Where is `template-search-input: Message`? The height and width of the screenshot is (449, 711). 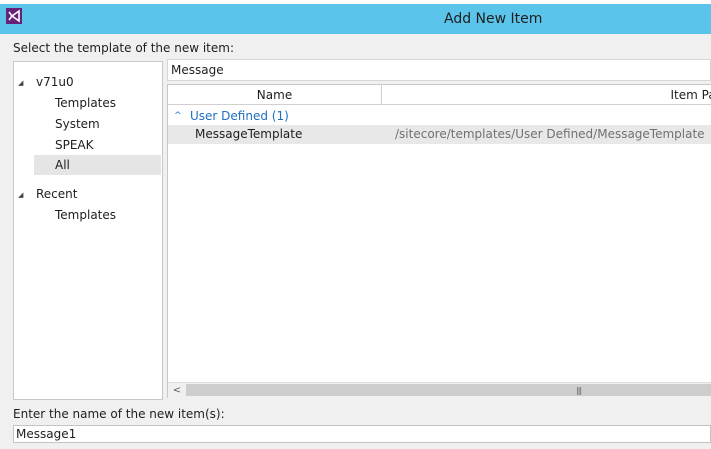
template-search-input: Message is located at coordinates (439, 70).